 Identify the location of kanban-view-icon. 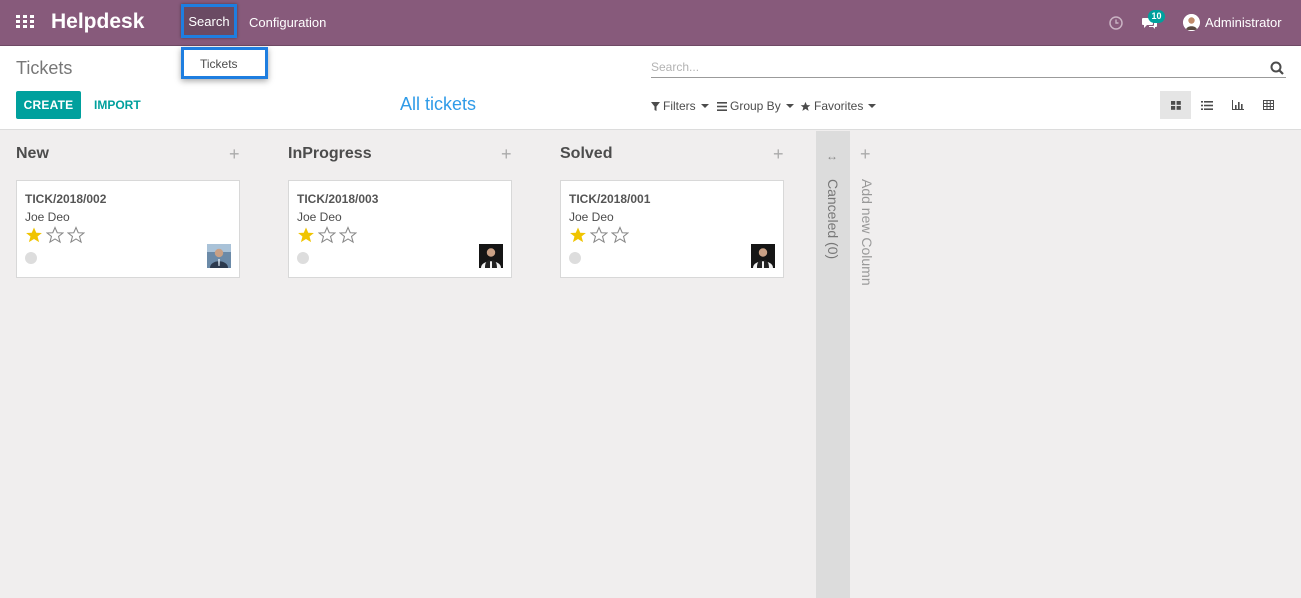
(1175, 105).